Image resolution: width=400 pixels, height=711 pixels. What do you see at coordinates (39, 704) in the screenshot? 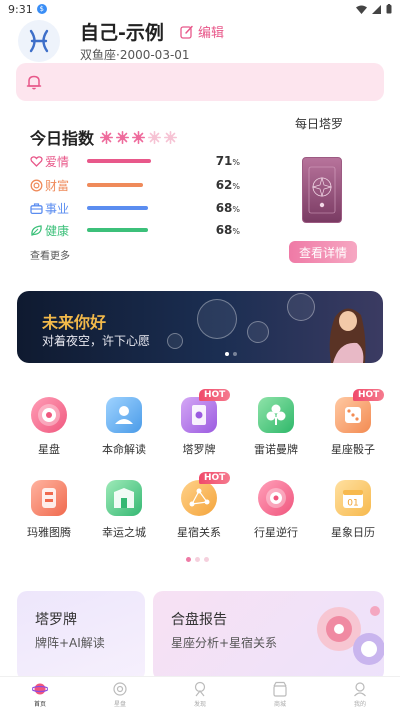
I see `tab-label: 首页` at bounding box center [39, 704].